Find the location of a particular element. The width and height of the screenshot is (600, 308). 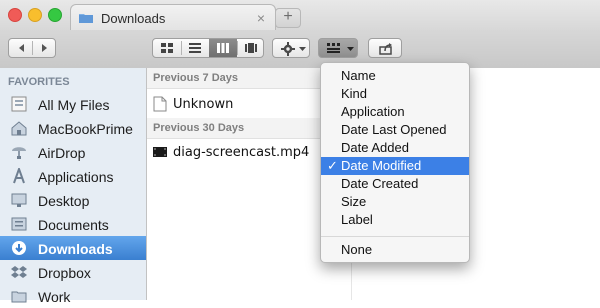

menu-item-date-added: Date Added is located at coordinates (395, 148).